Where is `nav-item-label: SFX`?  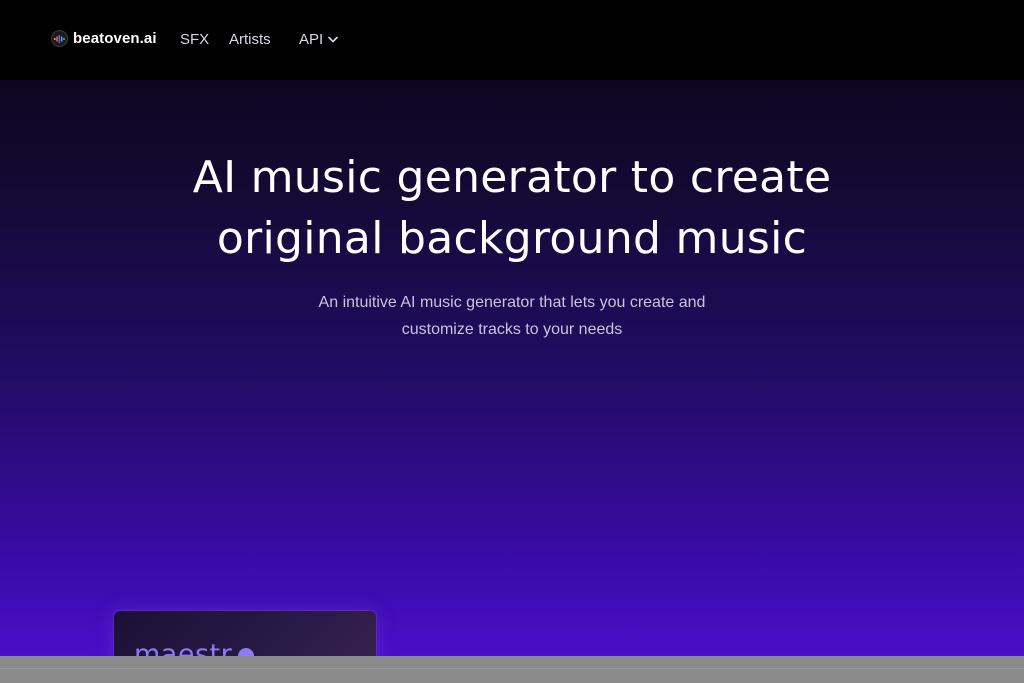
nav-item-label: SFX is located at coordinates (195, 39).